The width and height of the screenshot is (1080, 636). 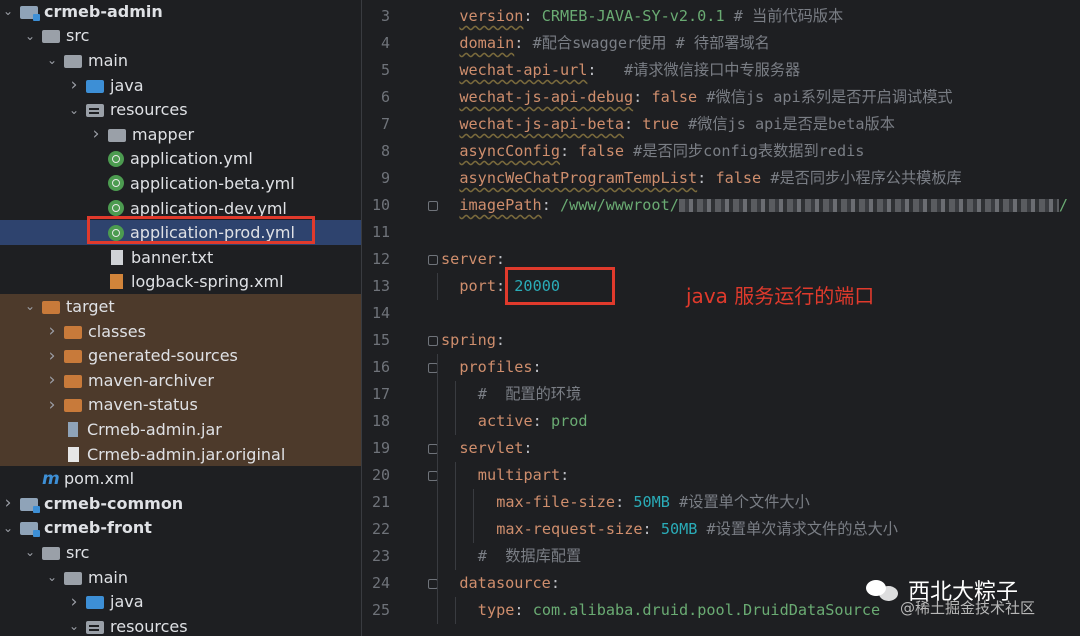 What do you see at coordinates (385, 97) in the screenshot?
I see `line-number: 6` at bounding box center [385, 97].